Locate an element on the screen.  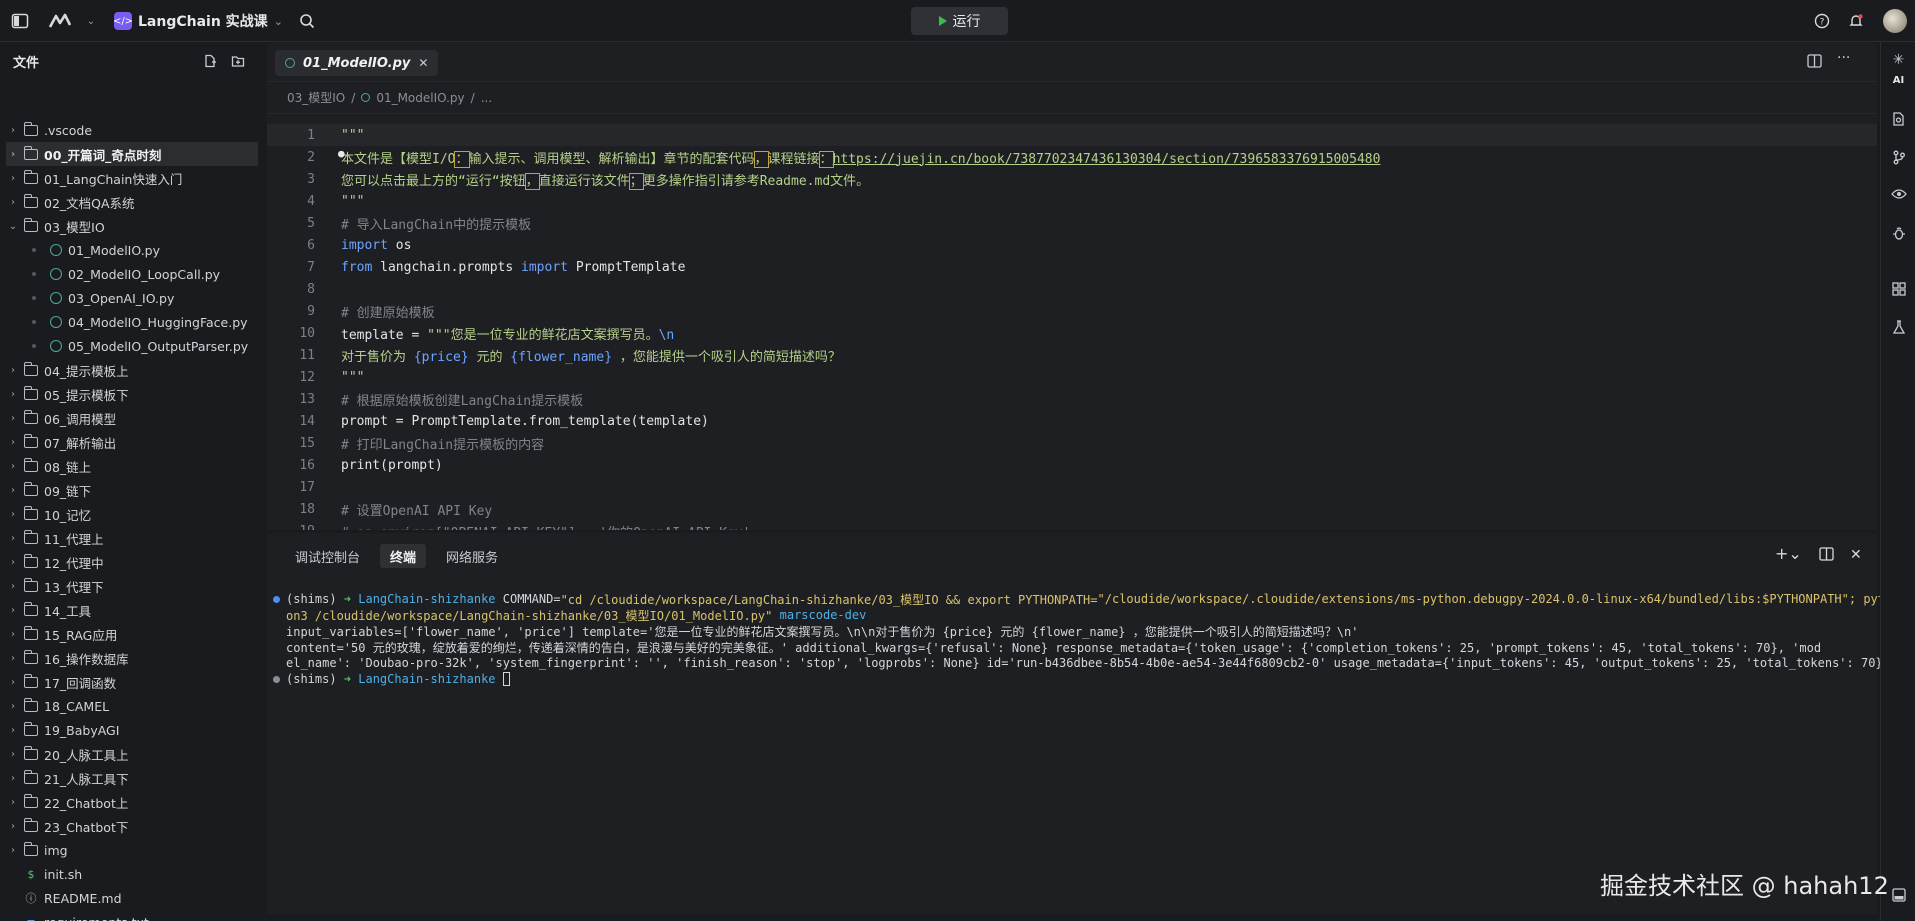
tree-item: › 16_操作数据库 is located at coordinates (132, 658).